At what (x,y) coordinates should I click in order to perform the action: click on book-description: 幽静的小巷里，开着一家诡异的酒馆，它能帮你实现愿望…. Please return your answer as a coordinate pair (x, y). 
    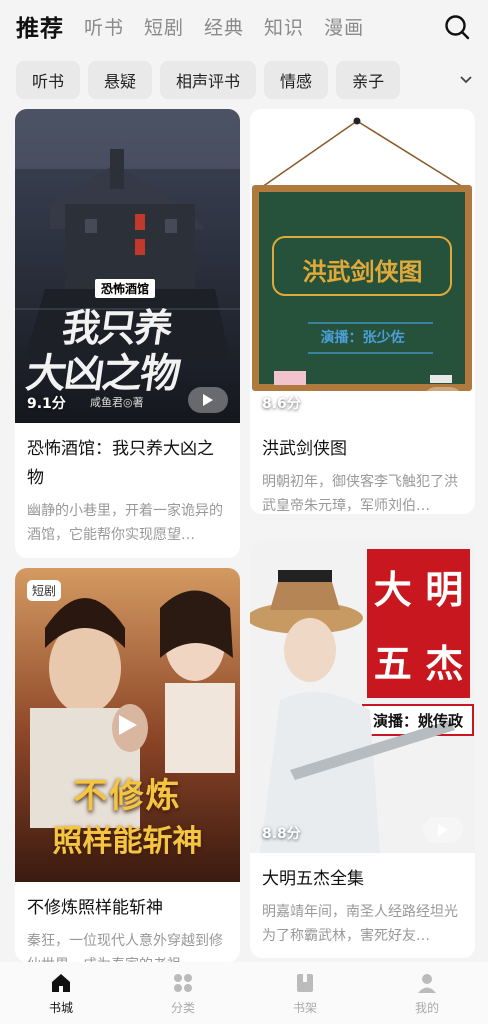
    Looking at the image, I should click on (125, 523).